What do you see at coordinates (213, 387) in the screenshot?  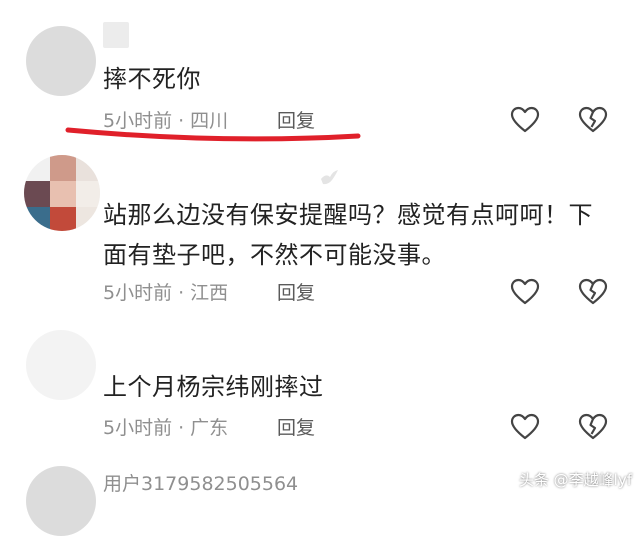 I see `comment-text: 上个月杨宗纬刚摔过` at bounding box center [213, 387].